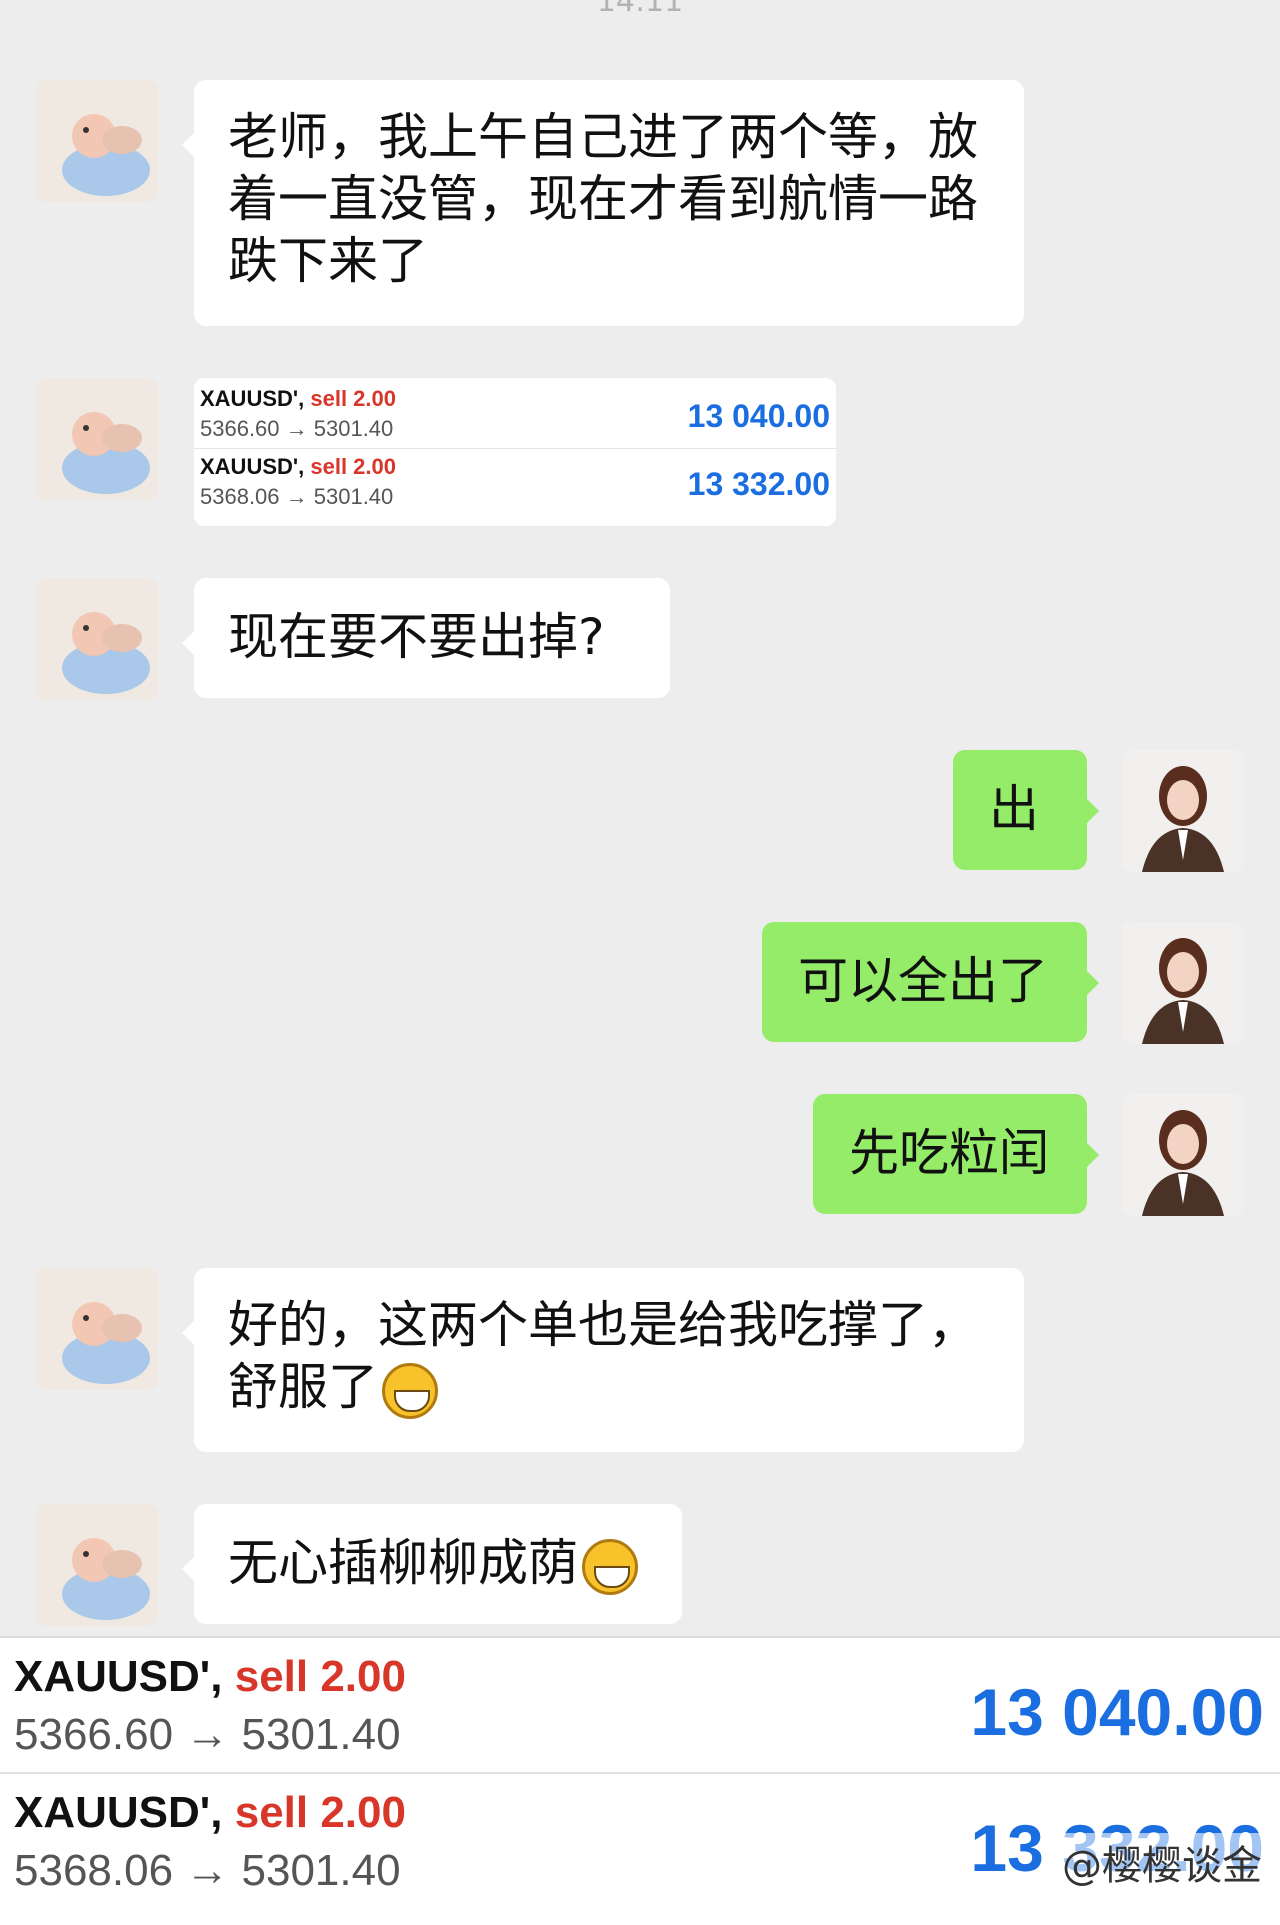 The image size is (1280, 1925). I want to click on message-bubble-outgoing: 可以全出了, so click(930, 982).